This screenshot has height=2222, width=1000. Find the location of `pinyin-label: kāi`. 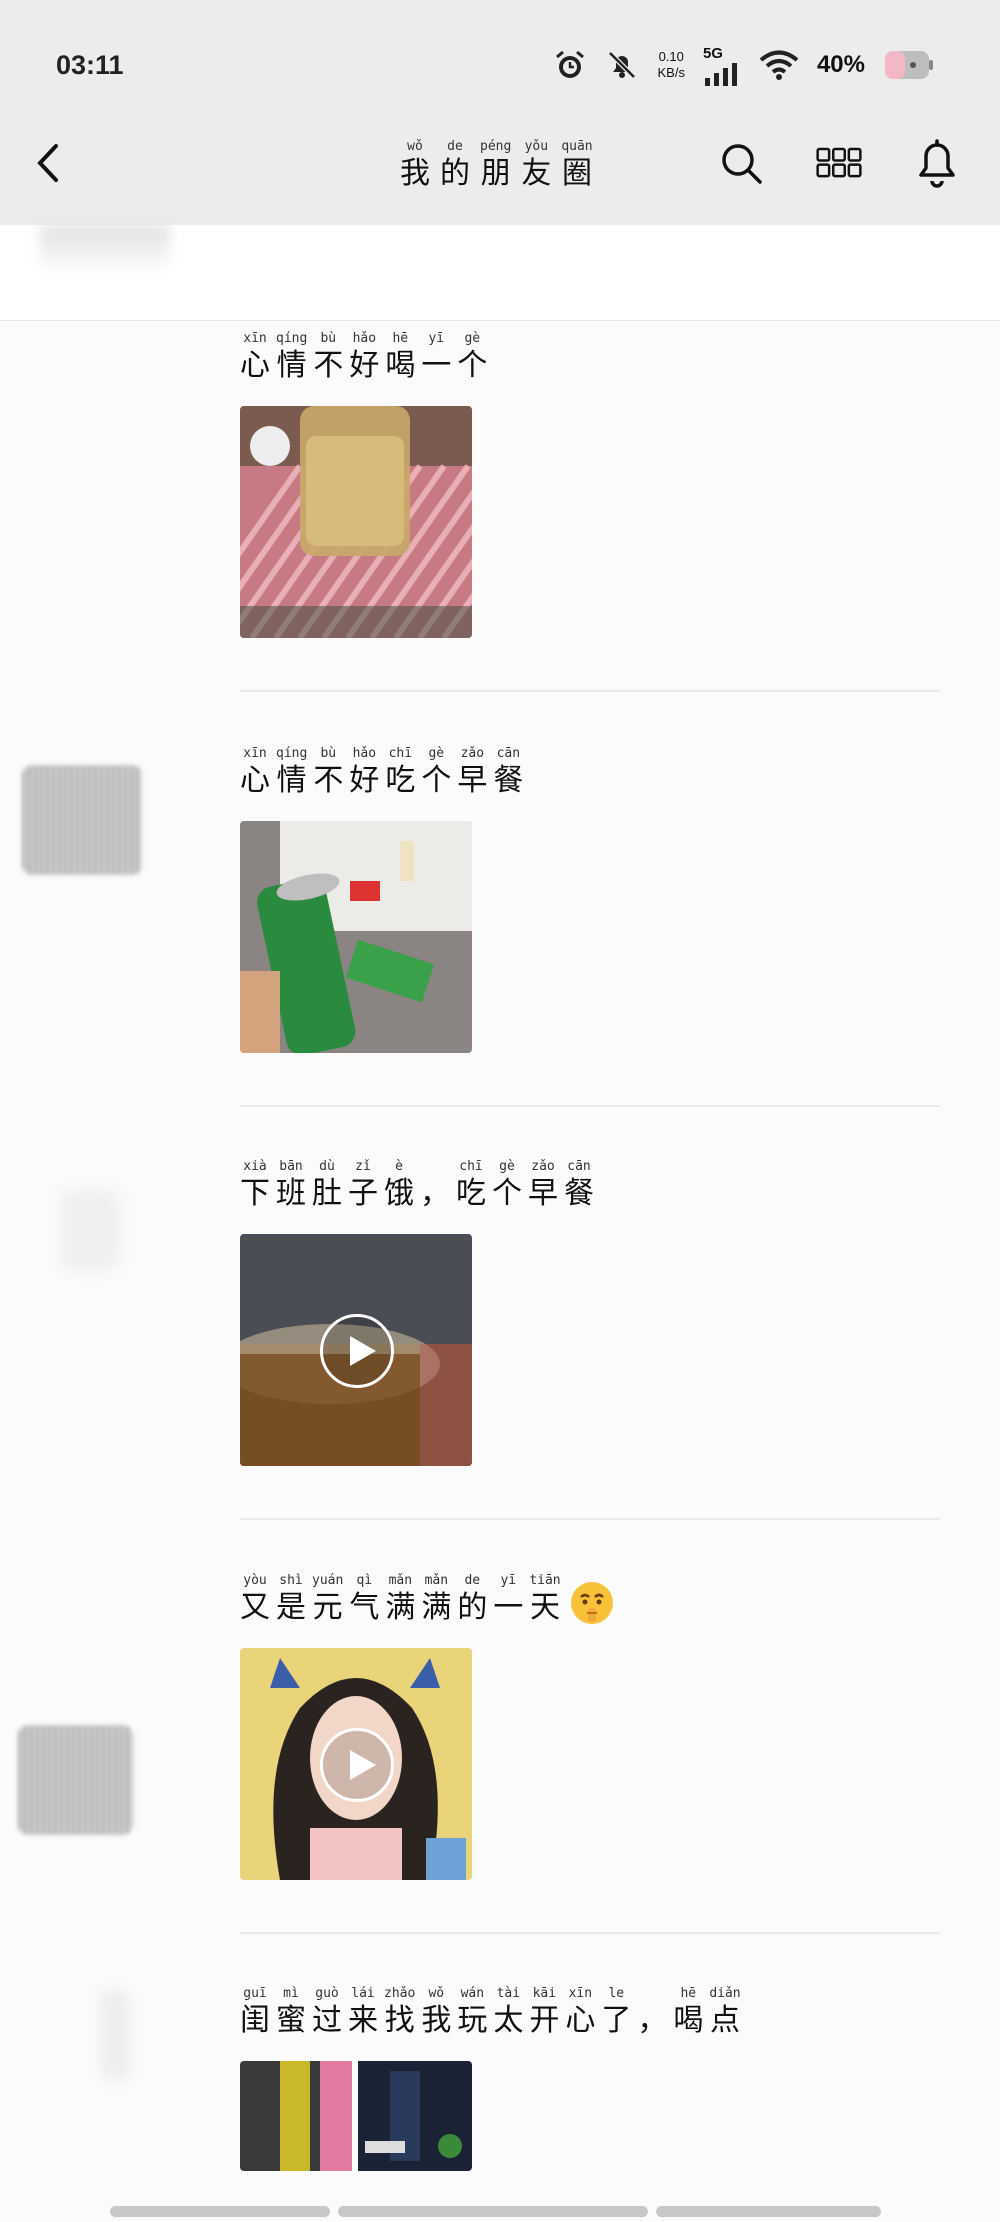

pinyin-label: kāi is located at coordinates (544, 1993).